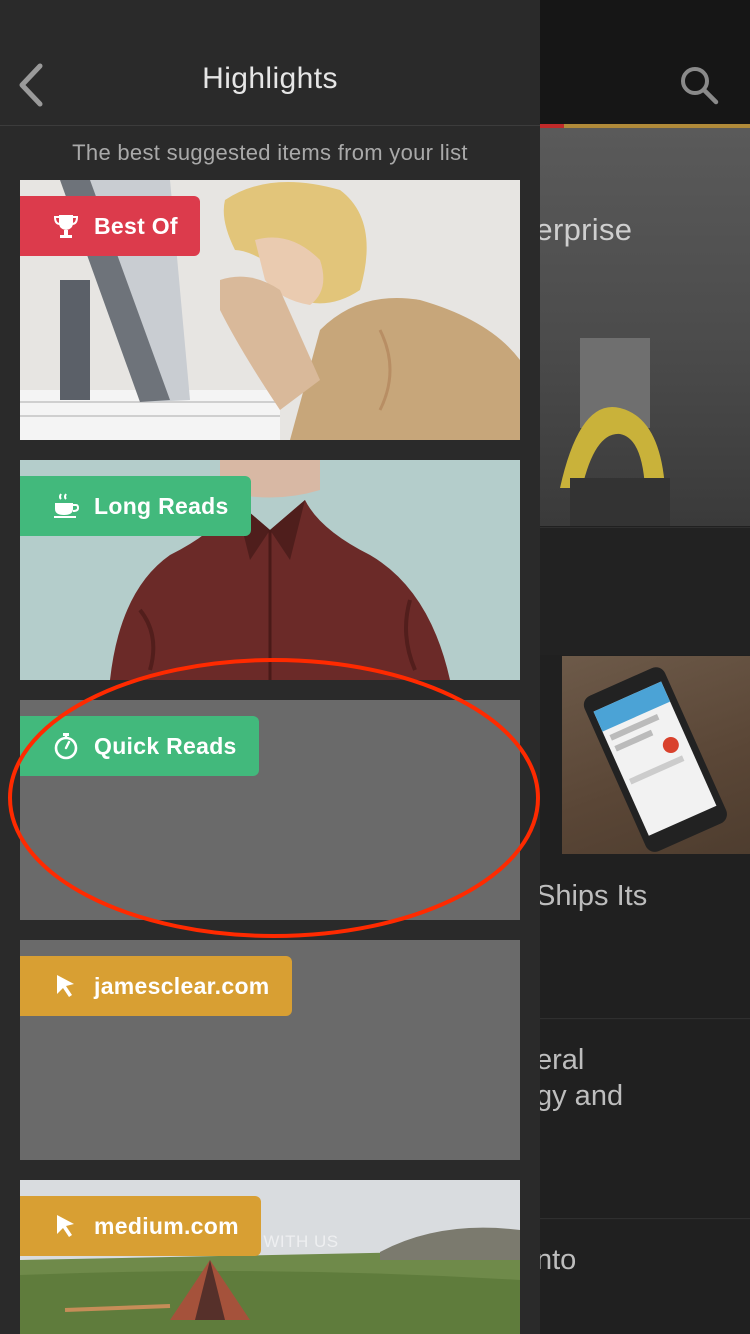  Describe the element at coordinates (580, 1096) in the screenshot. I see `background-list-text: gy and` at that location.